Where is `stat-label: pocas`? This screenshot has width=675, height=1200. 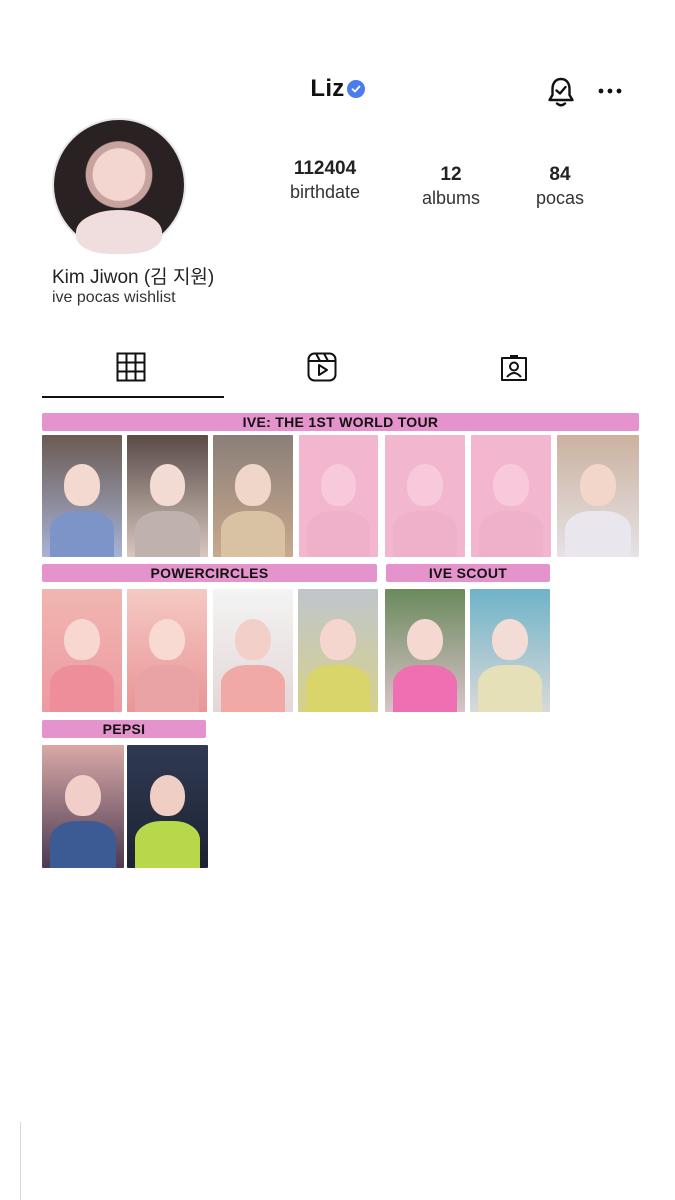 stat-label: pocas is located at coordinates (560, 198).